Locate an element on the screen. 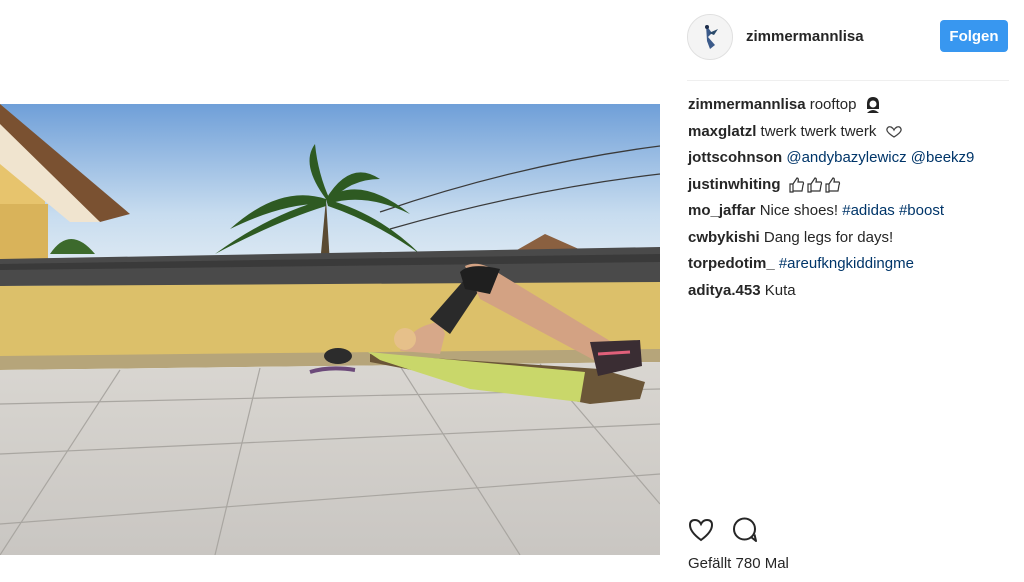  bird-avatar-icon is located at coordinates (710, 37).